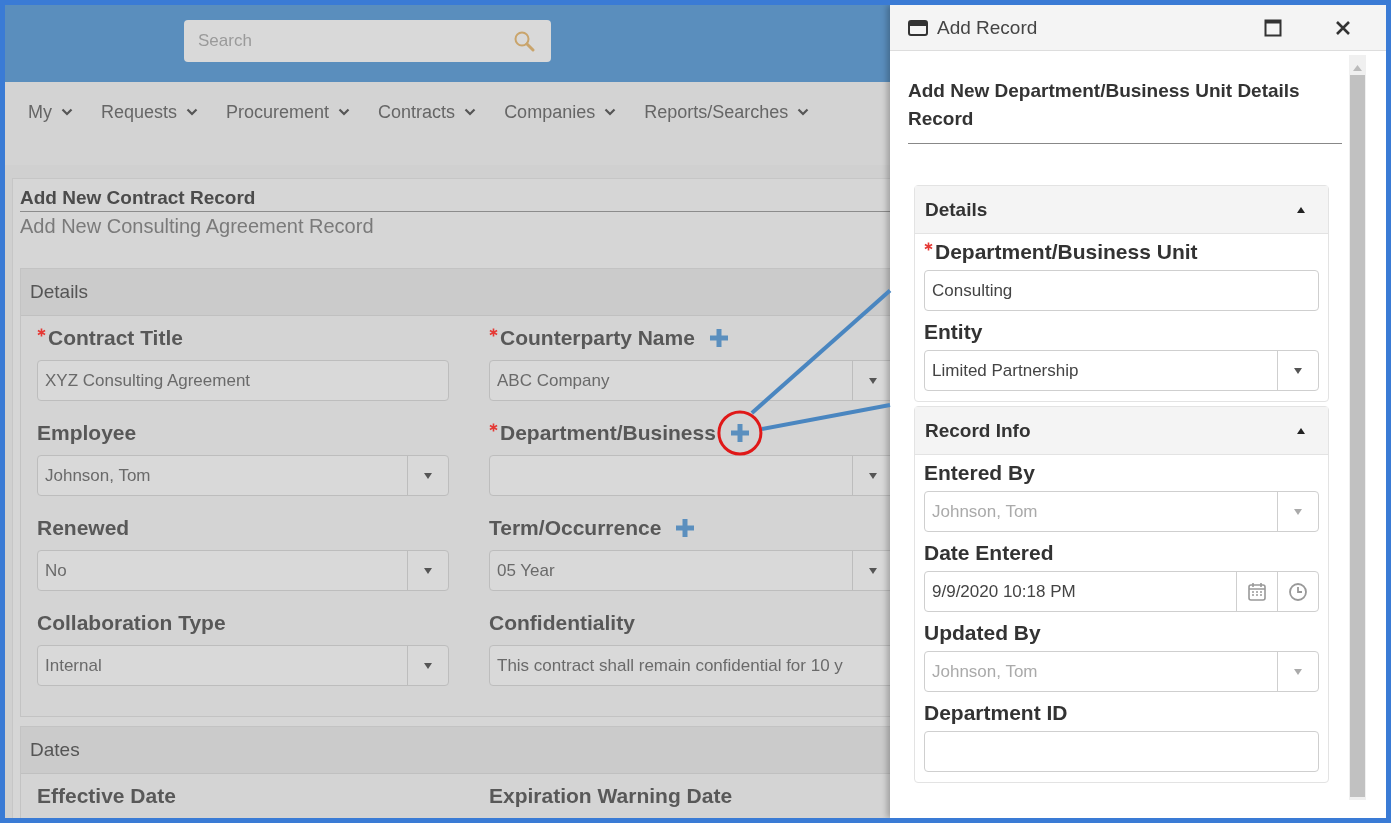 The height and width of the screenshot is (823, 1391). What do you see at coordinates (988, 27) in the screenshot?
I see `dialog-title: Add Record` at bounding box center [988, 27].